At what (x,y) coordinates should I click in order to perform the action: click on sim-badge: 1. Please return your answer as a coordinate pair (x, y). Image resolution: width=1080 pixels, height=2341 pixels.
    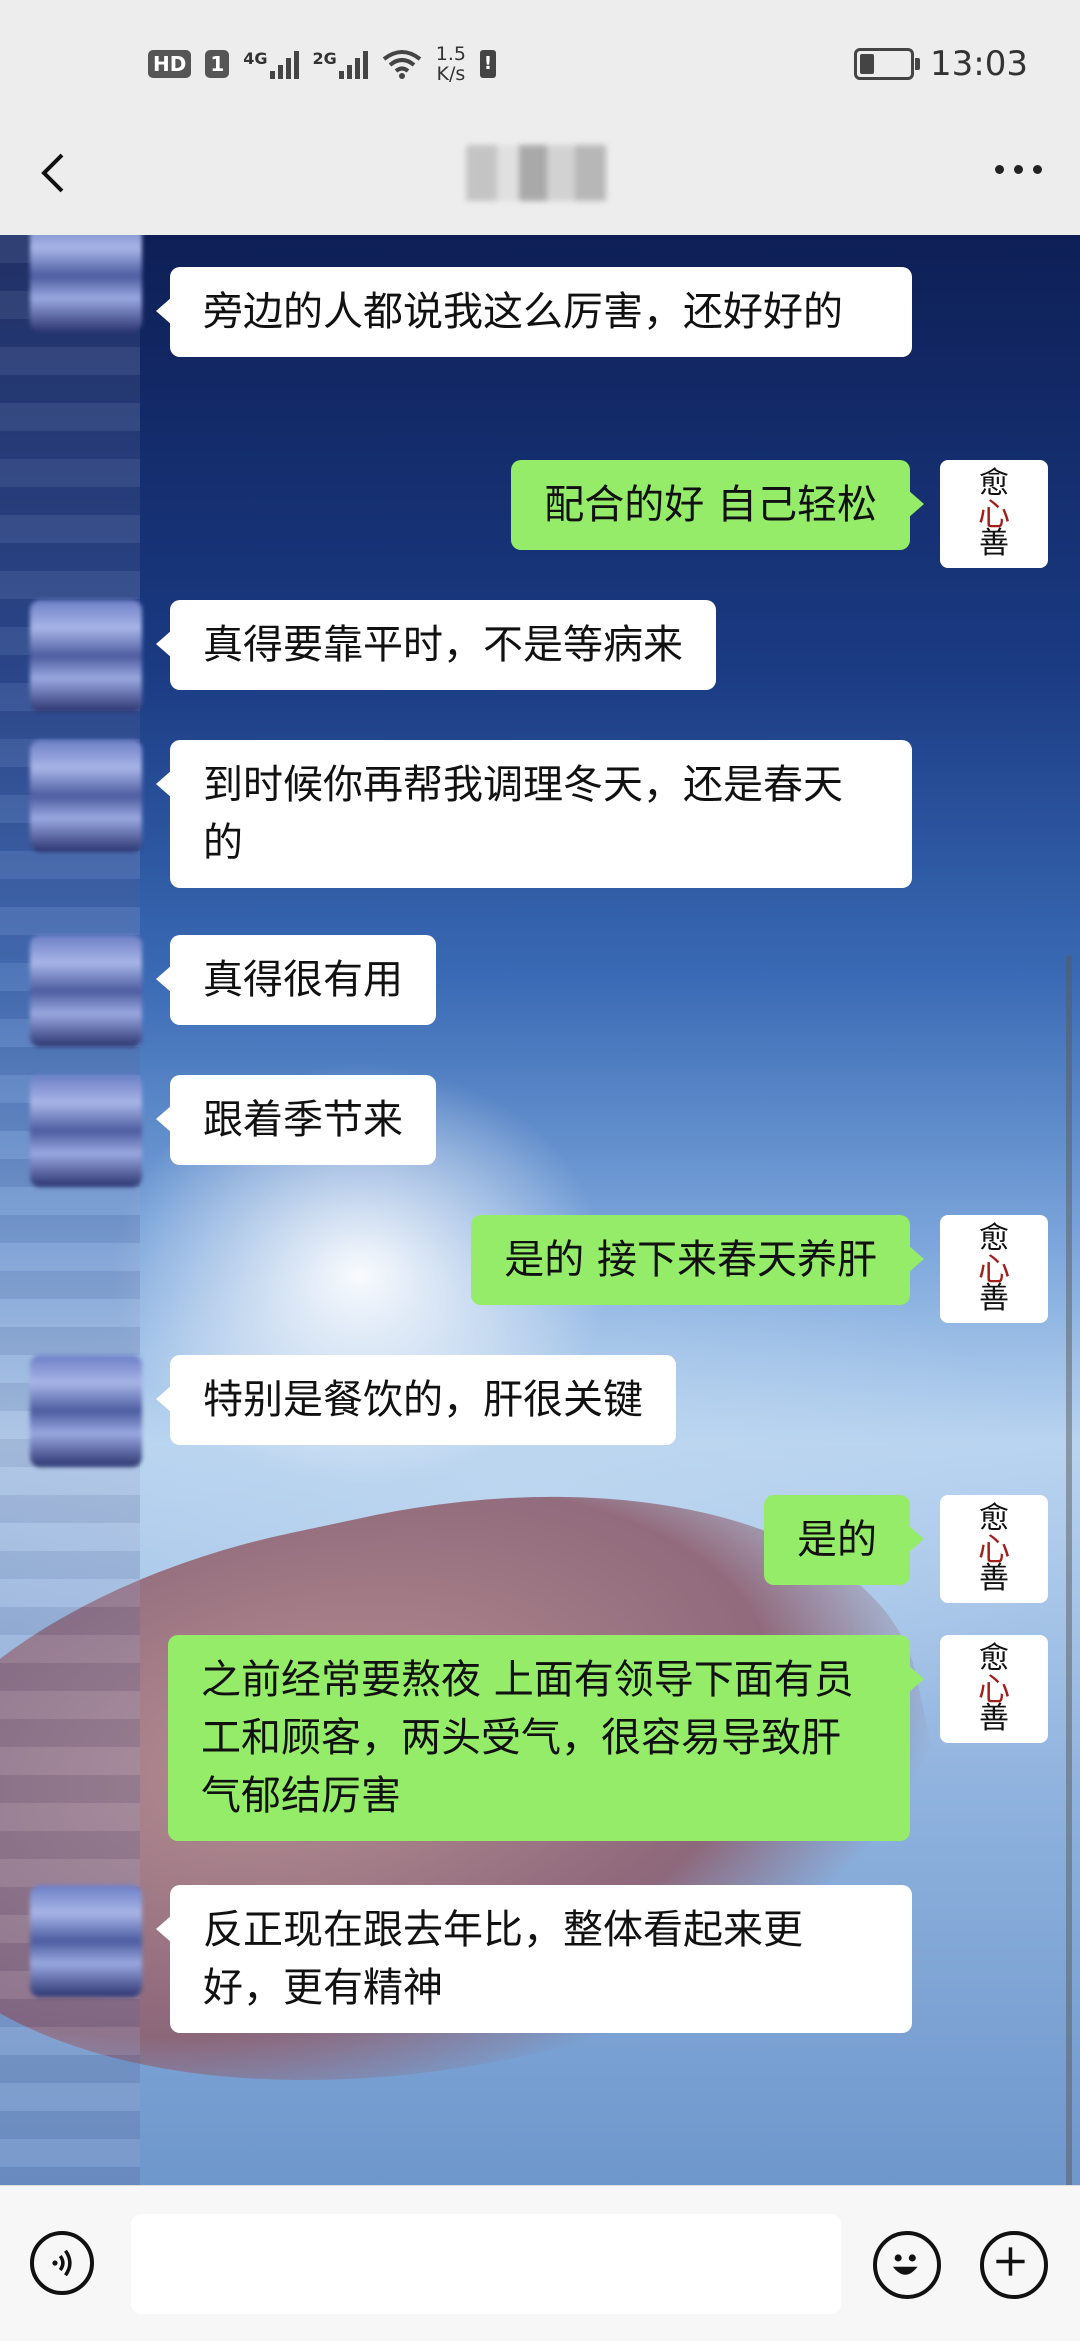
    Looking at the image, I should click on (217, 64).